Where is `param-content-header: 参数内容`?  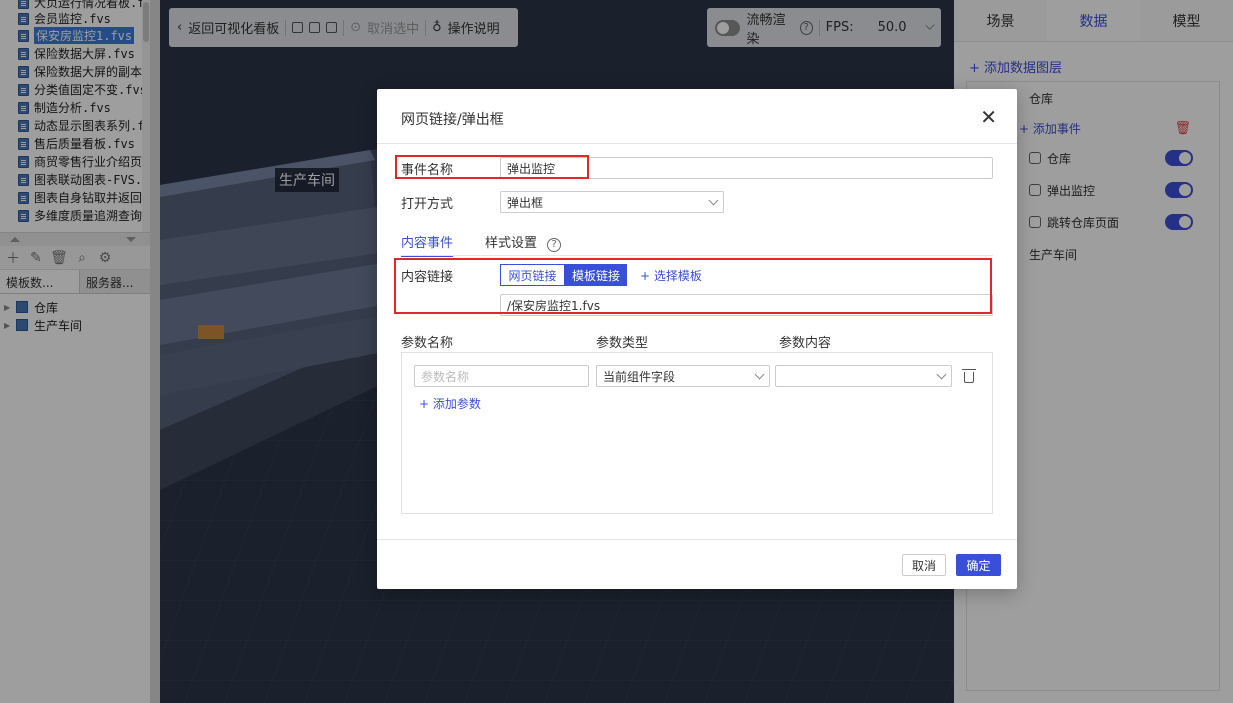
param-content-header: 参数内容 is located at coordinates (805, 343).